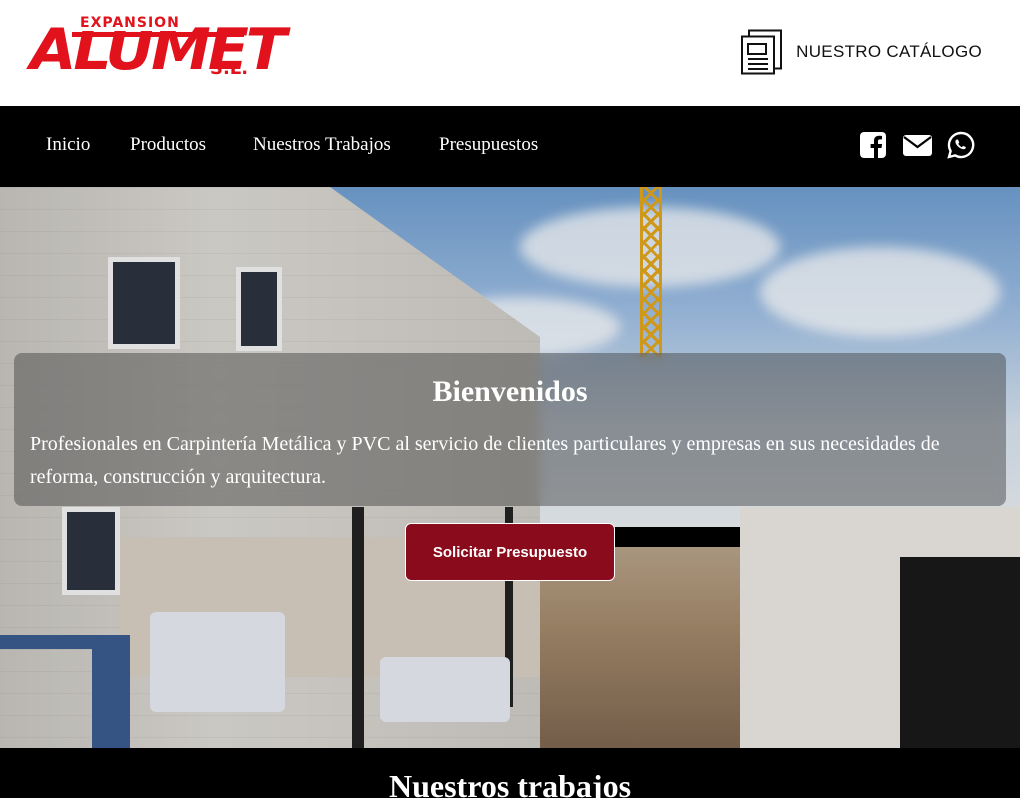 The image size is (1020, 798). What do you see at coordinates (158, 34) in the screenshot?
I see `logo-bar` at bounding box center [158, 34].